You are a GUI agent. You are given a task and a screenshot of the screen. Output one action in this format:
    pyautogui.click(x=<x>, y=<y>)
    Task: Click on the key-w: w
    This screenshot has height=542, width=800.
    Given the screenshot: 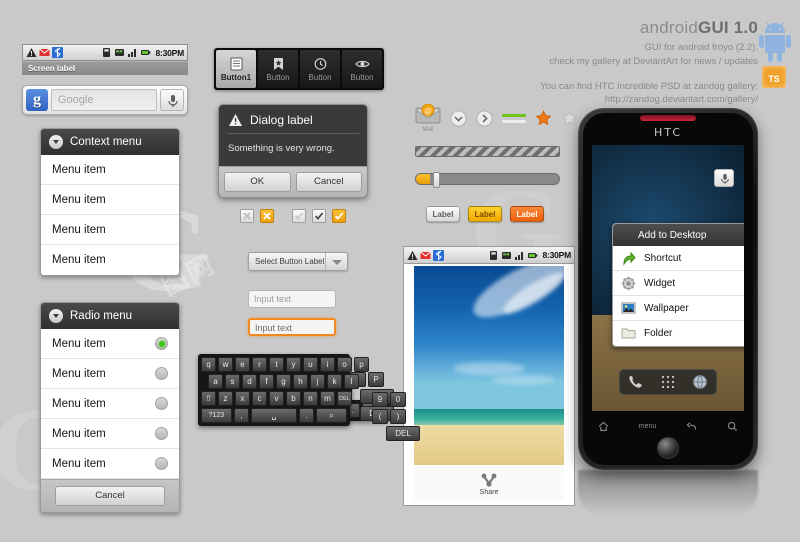 What is the action you would take?
    pyautogui.click(x=225, y=364)
    